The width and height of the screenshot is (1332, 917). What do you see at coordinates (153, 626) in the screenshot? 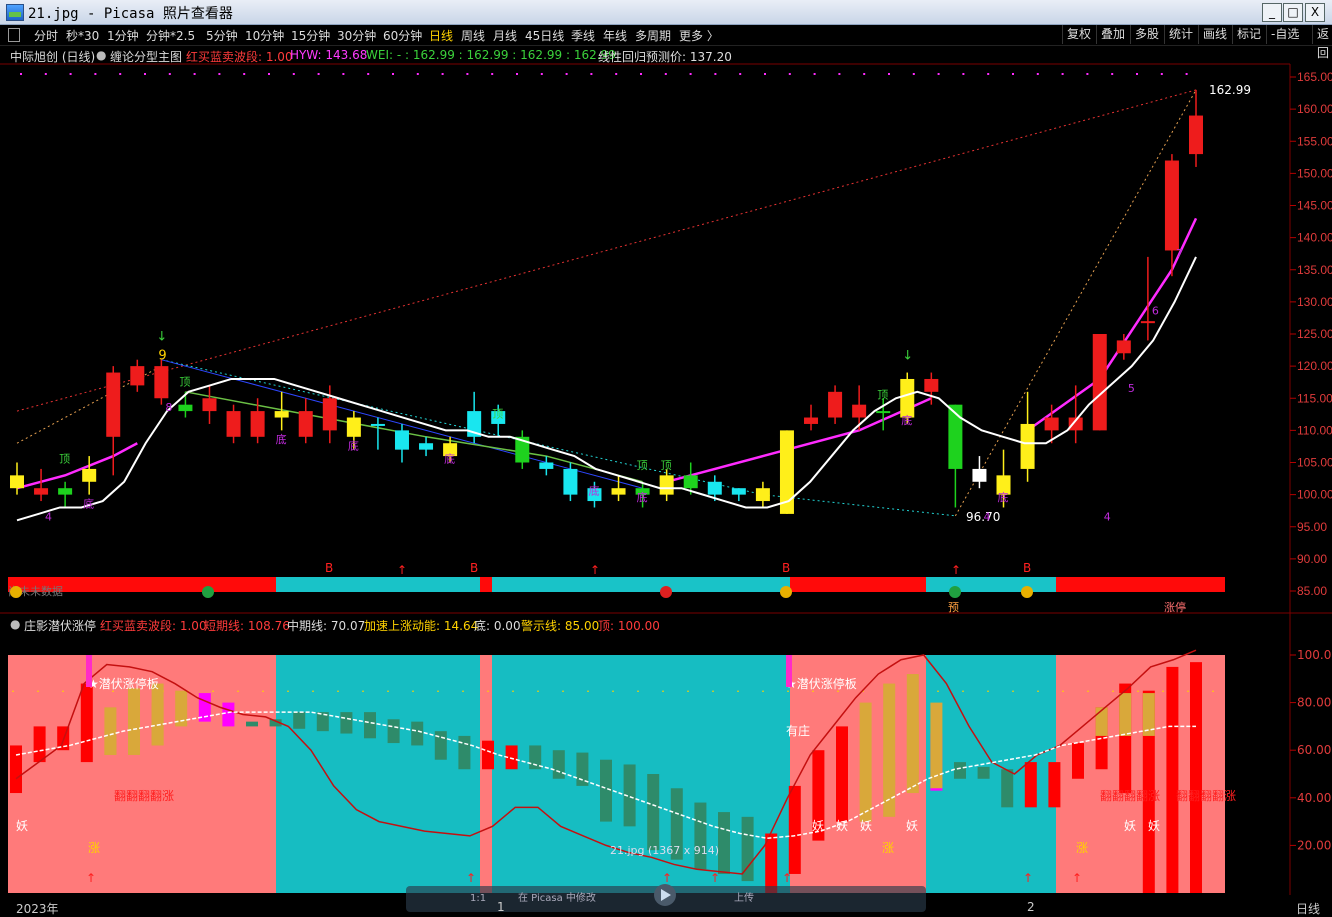
I see `sub-value-1: 红买蓝卖波段: 1.00` at bounding box center [153, 626].